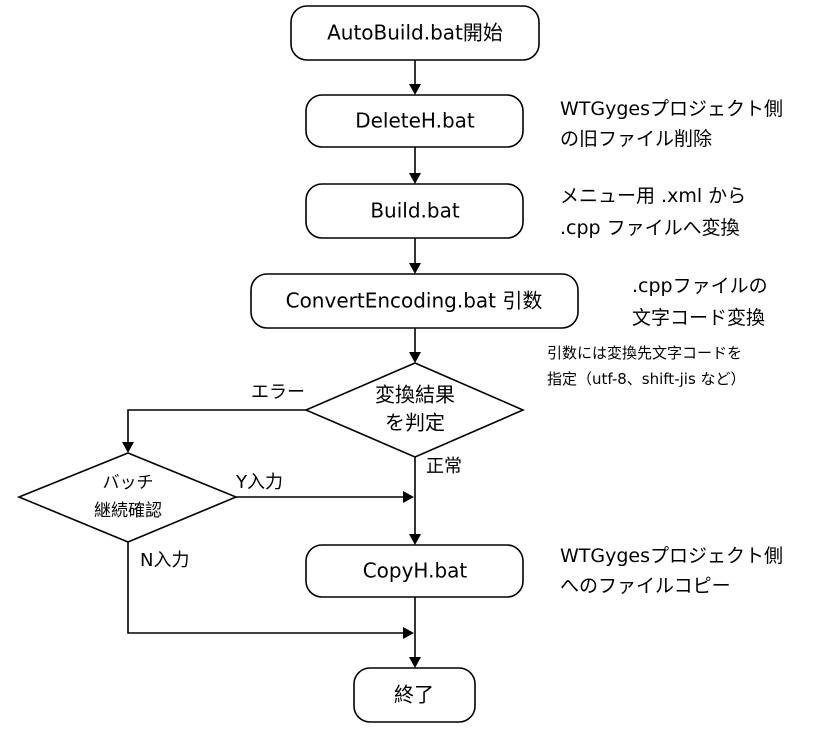 The height and width of the screenshot is (730, 834). Describe the element at coordinates (415, 423) in the screenshot. I see `decision-label-line2: を判定` at that location.